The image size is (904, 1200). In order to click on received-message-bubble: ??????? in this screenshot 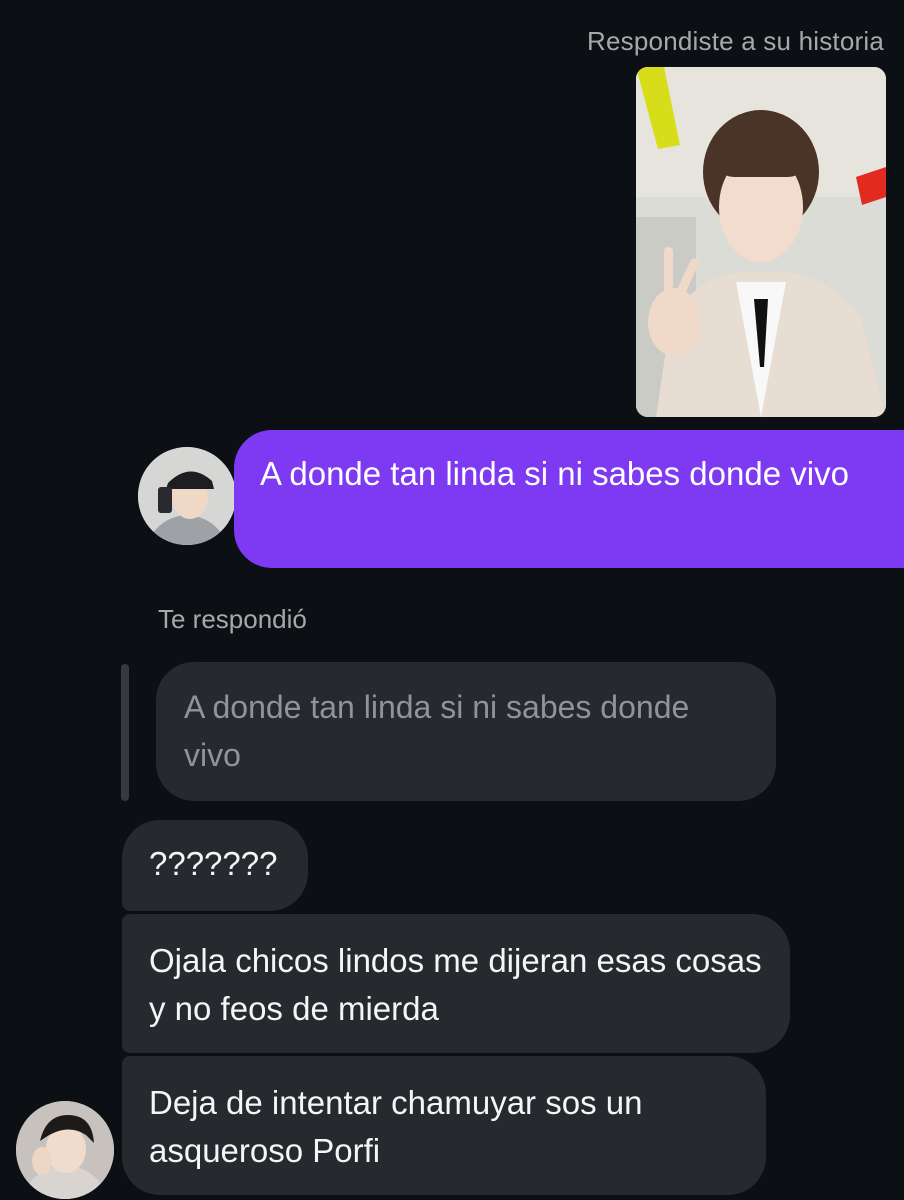, I will do `click(215, 865)`.